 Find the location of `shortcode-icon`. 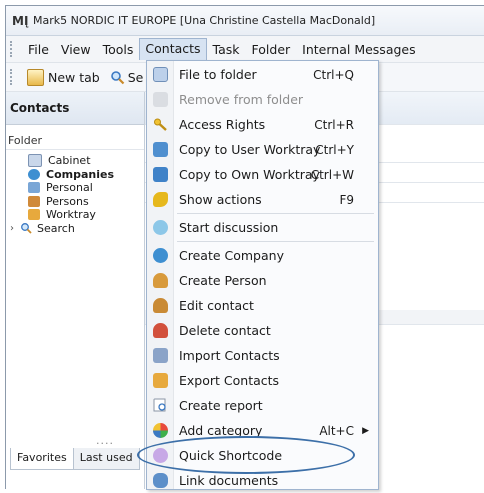

shortcode-icon is located at coordinates (160, 455).